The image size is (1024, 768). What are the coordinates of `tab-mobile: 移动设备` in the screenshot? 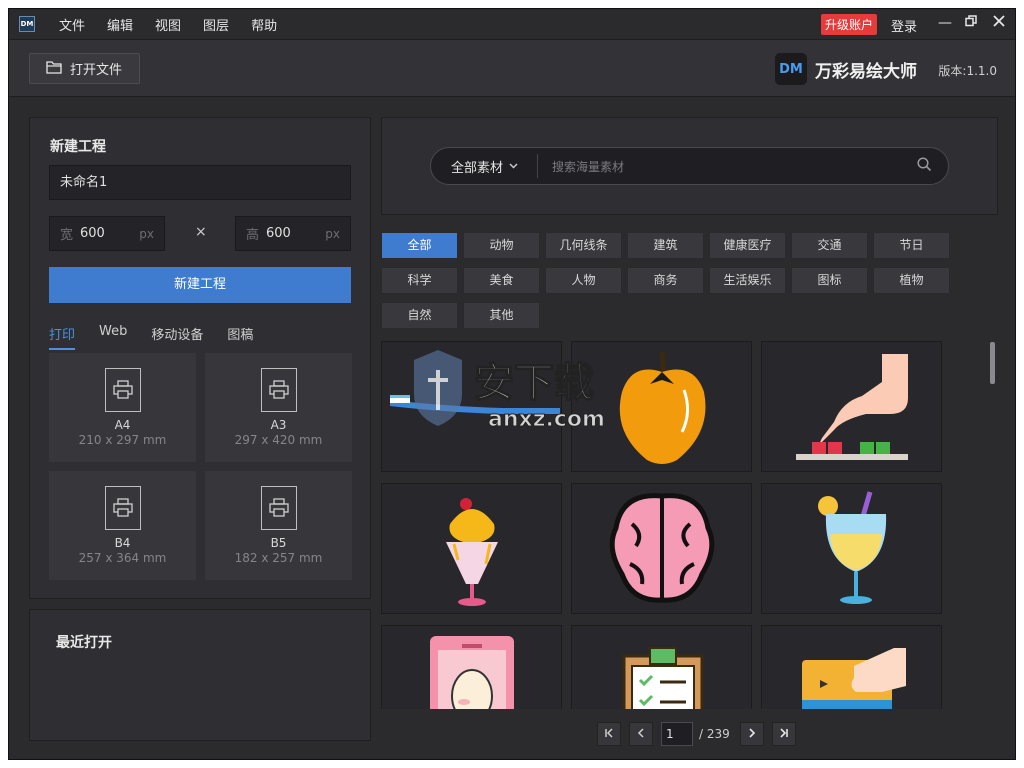 It's located at (177, 337).